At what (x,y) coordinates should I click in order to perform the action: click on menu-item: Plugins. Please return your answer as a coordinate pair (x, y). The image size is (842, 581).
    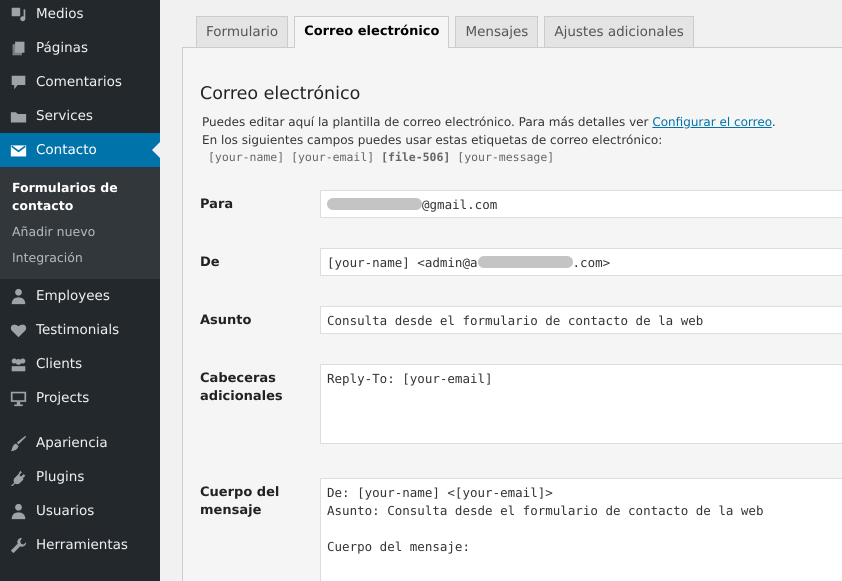
    Looking at the image, I should click on (80, 477).